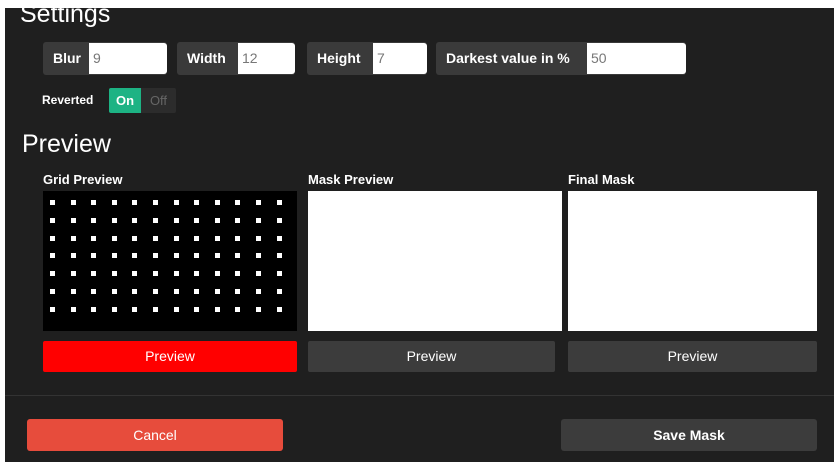  I want to click on grid-preview-image, so click(170, 261).